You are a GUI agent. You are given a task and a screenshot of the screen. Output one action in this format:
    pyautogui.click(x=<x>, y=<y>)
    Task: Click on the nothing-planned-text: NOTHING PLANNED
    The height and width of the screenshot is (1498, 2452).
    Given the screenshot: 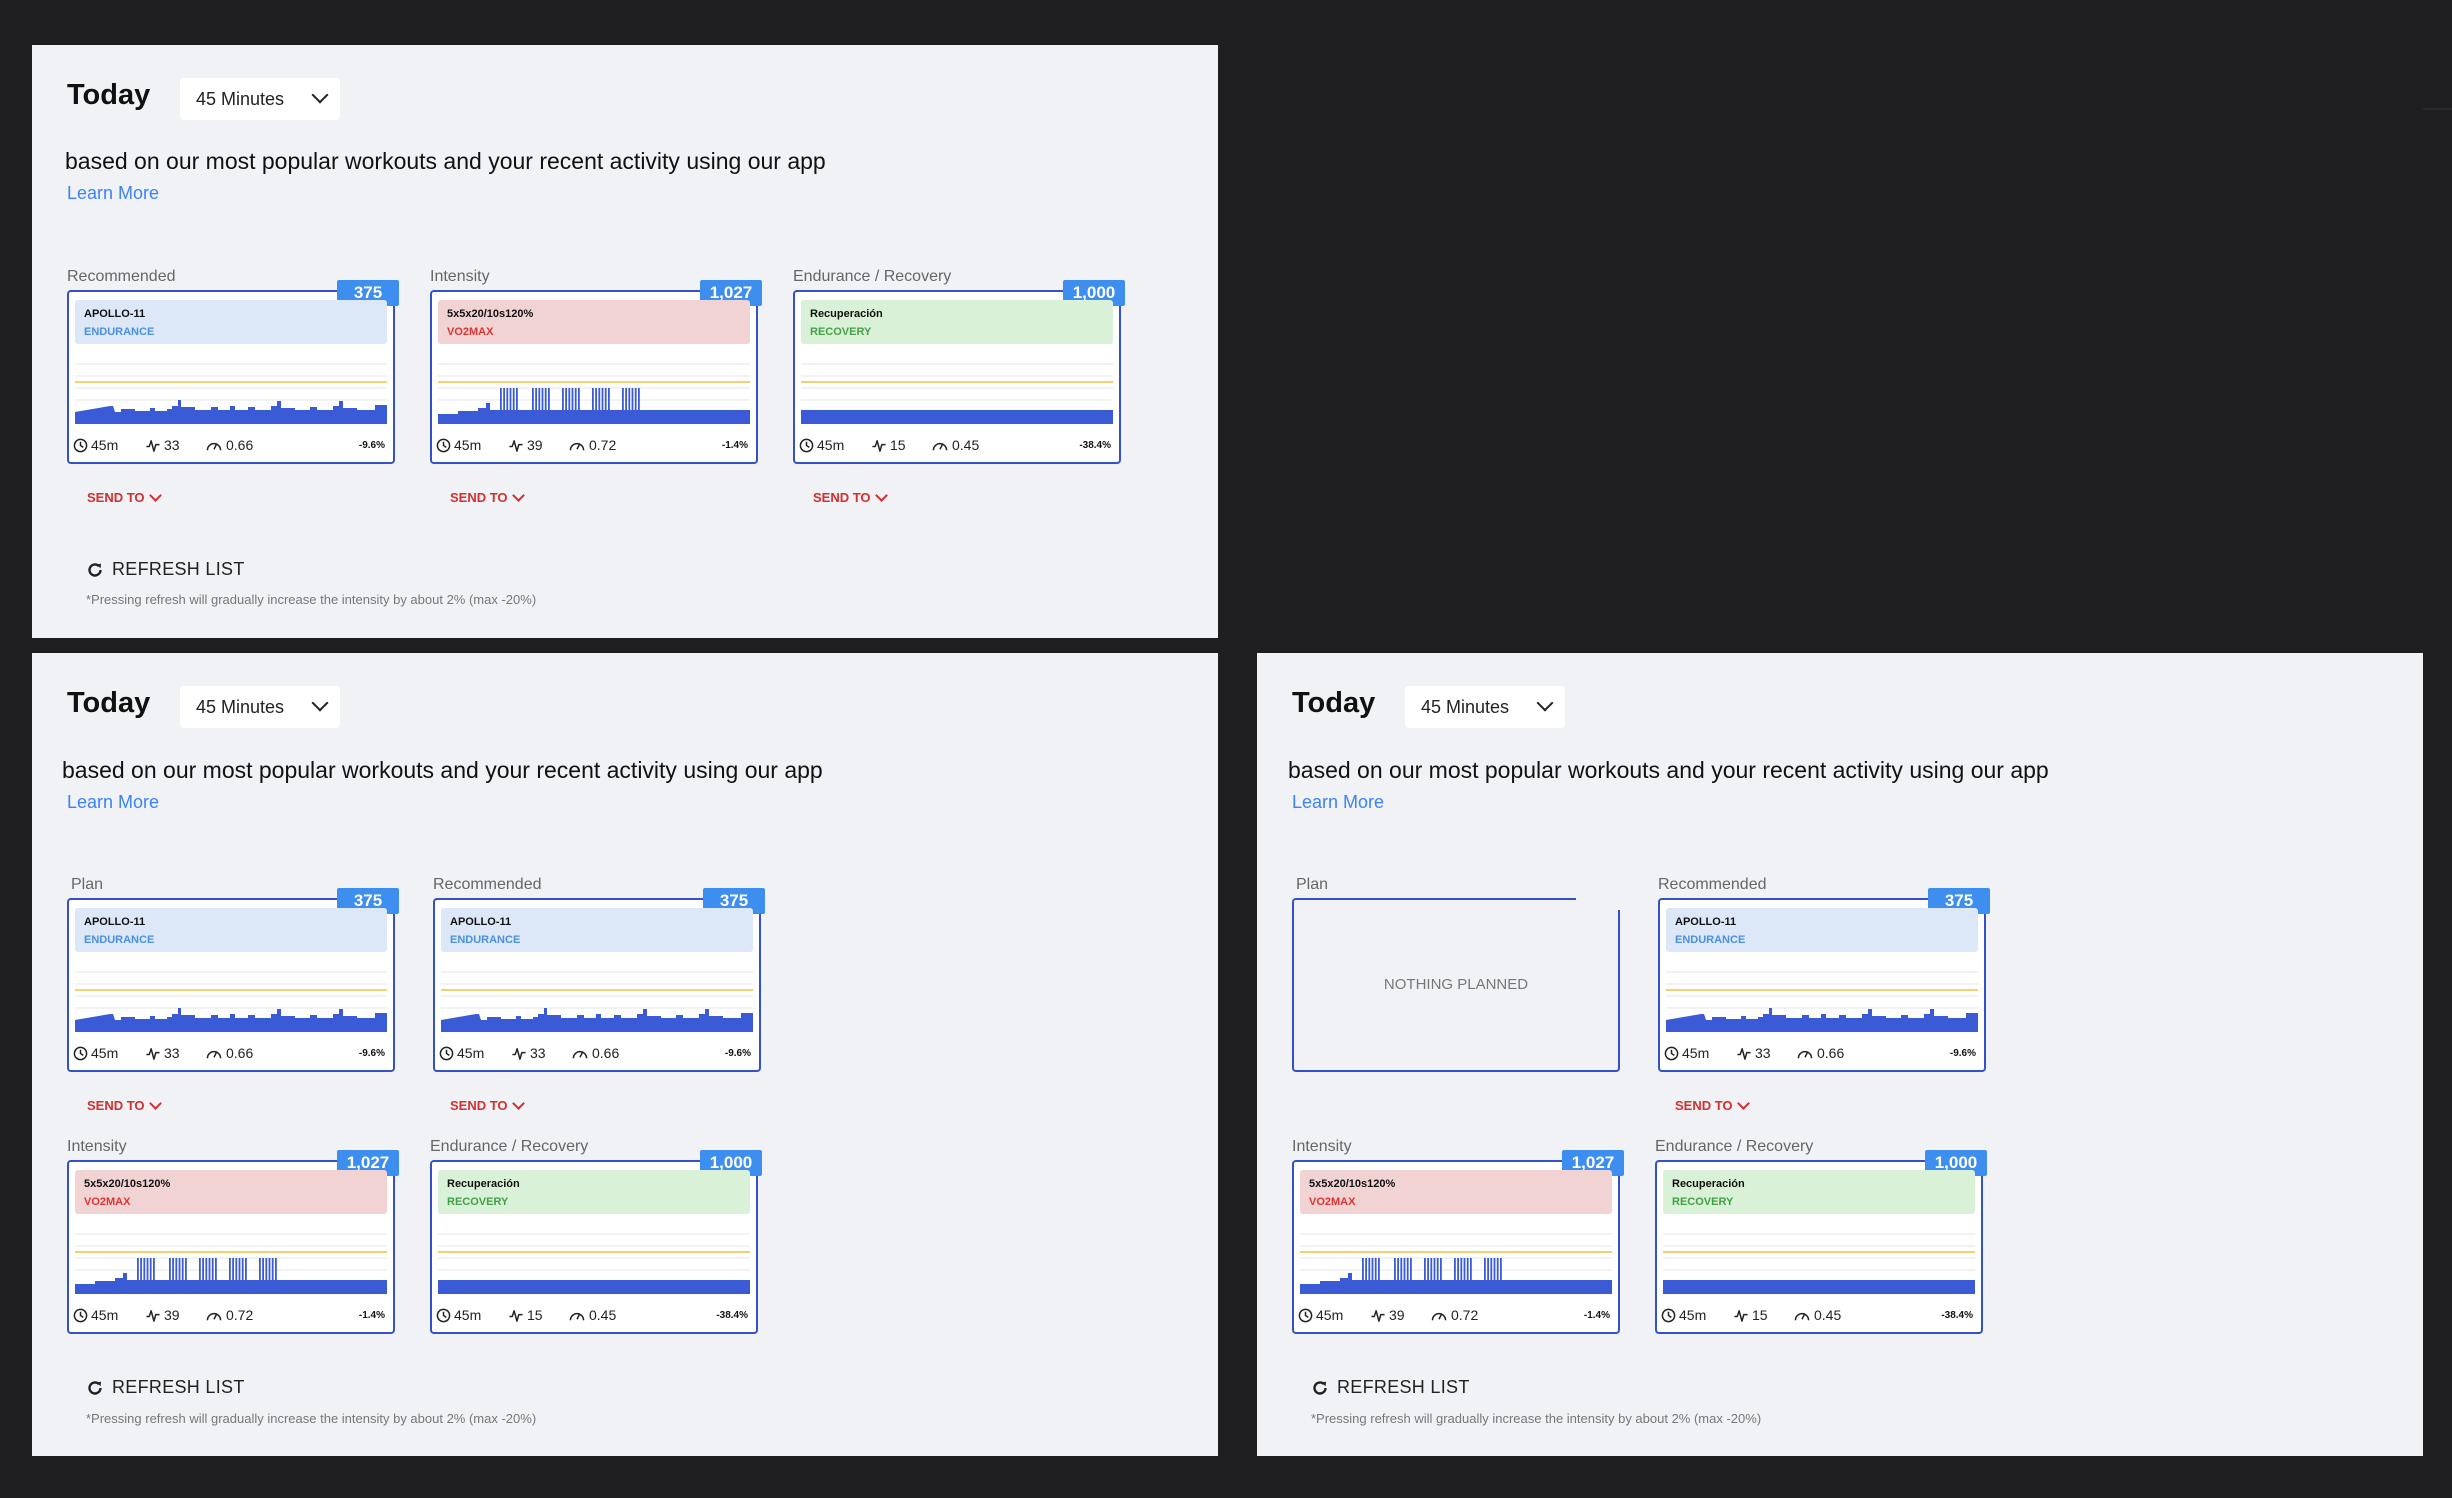 What is the action you would take?
    pyautogui.click(x=1456, y=984)
    